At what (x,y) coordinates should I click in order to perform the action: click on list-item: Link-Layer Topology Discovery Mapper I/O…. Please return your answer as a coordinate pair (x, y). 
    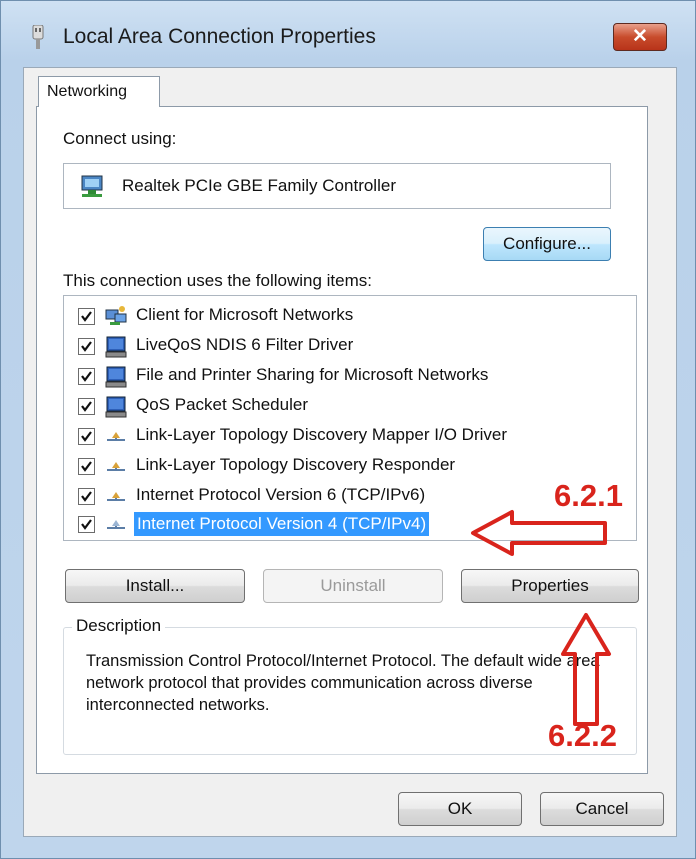
    Looking at the image, I should click on (344, 437).